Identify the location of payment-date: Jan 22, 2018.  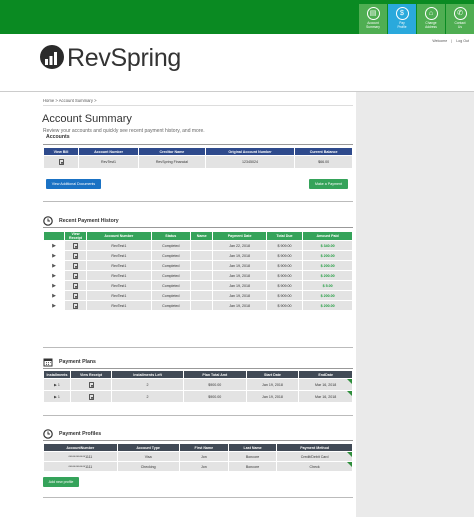
(239, 245).